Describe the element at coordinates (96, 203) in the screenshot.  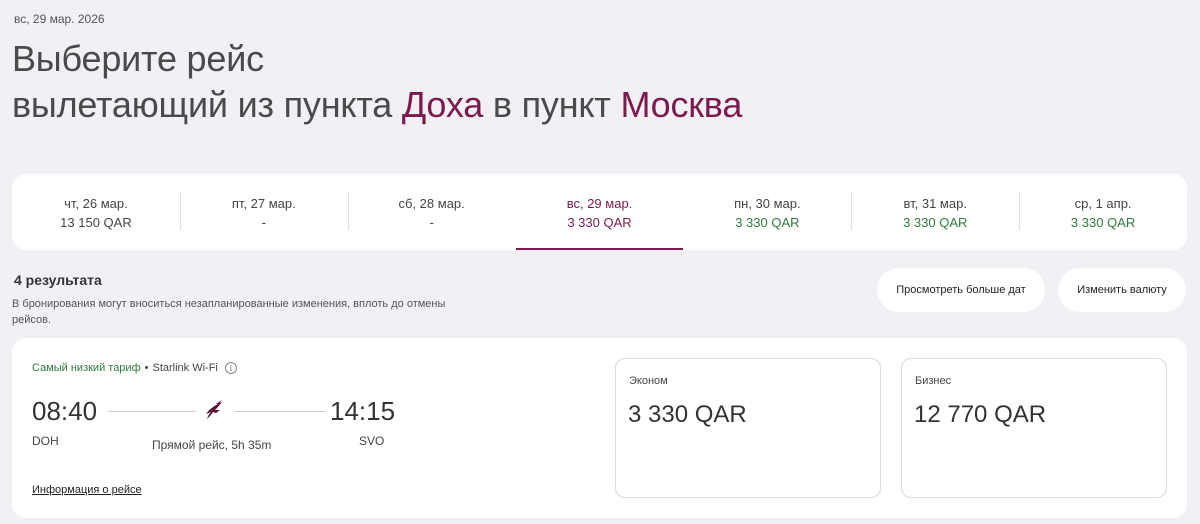
I see `date-tab-label: чт, 26 мар.` at that location.